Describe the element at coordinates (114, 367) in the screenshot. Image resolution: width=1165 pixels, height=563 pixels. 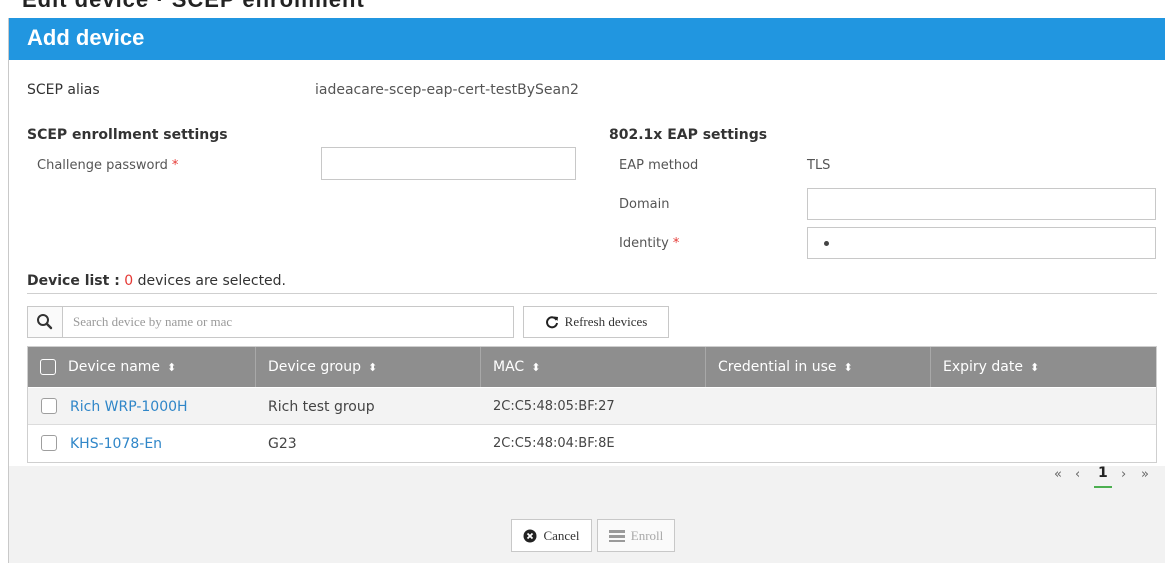
I see `column-label: Device name` at that location.